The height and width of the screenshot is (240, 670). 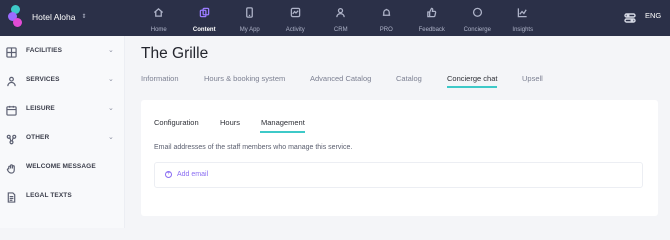 What do you see at coordinates (54, 16) in the screenshot?
I see `hotel-name: Hotel Aloha` at bounding box center [54, 16].